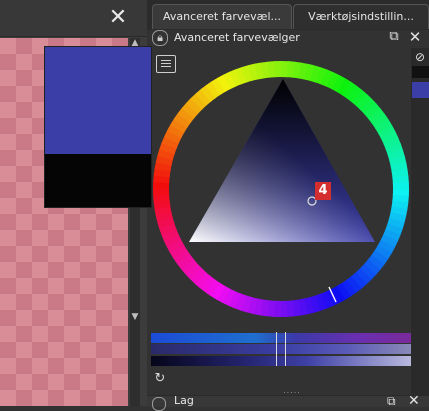 The image size is (429, 411). I want to click on callout-number-badge: 4, so click(323, 191).